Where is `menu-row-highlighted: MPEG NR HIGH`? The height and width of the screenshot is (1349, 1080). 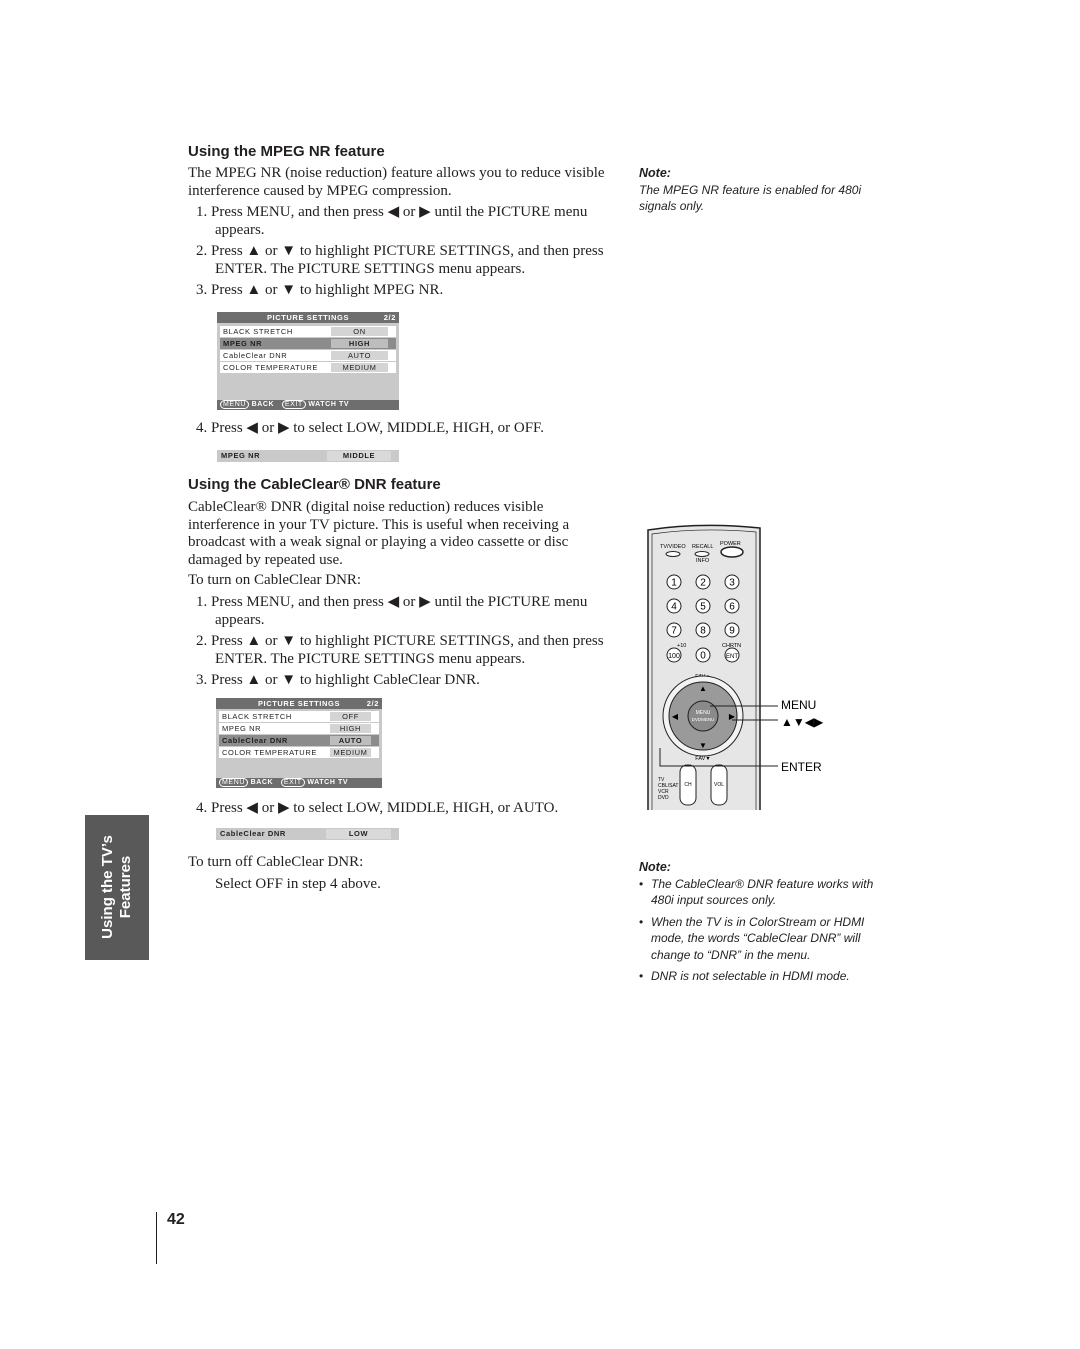
menu-row-highlighted: MPEG NR HIGH is located at coordinates (308, 343).